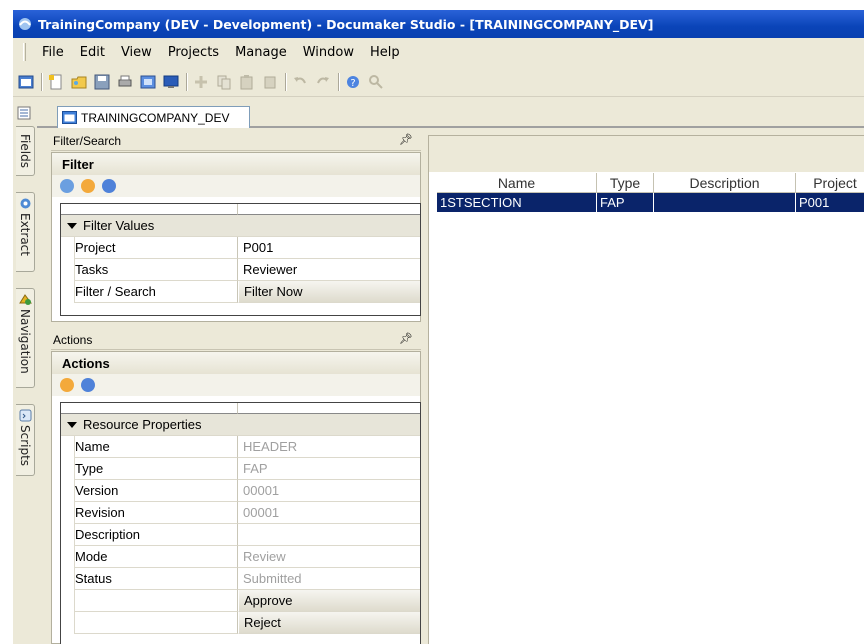  I want to click on property-label: Version, so click(97, 490).